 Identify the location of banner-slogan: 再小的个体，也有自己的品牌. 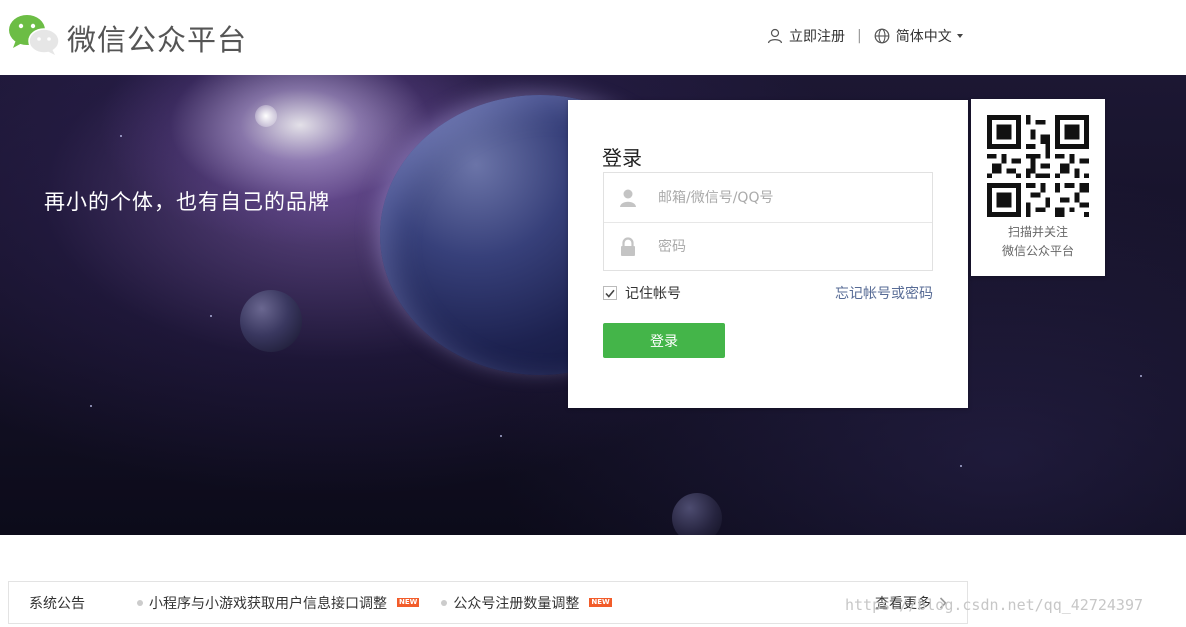
(187, 202).